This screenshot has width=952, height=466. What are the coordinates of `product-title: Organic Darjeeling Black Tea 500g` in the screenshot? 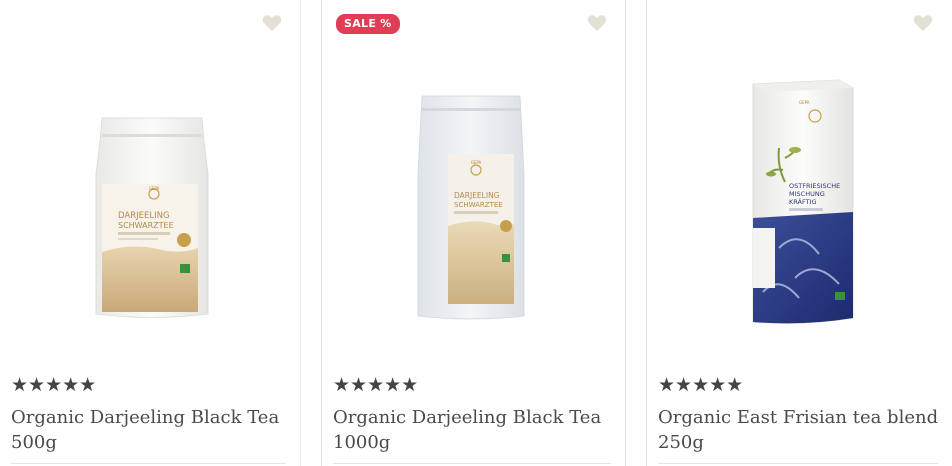 It's located at (150, 430).